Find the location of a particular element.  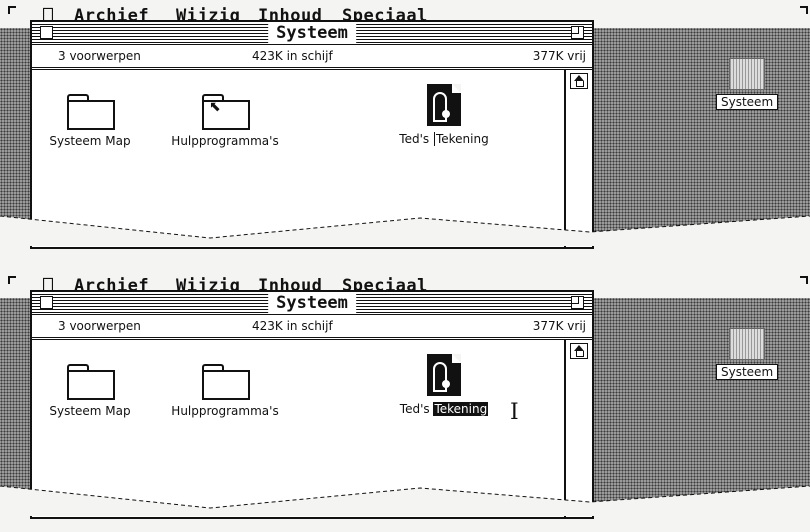

folder-icon: ⬉ is located at coordinates (226, 112).